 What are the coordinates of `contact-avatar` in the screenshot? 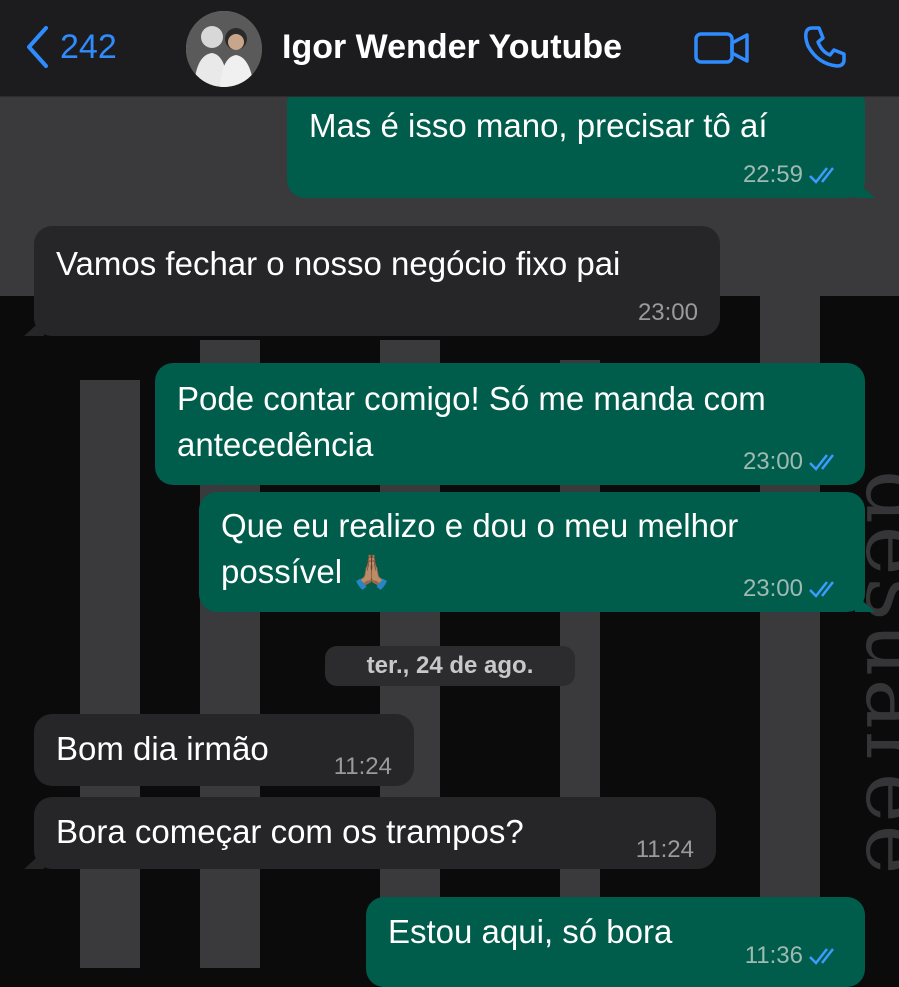 It's located at (224, 49).